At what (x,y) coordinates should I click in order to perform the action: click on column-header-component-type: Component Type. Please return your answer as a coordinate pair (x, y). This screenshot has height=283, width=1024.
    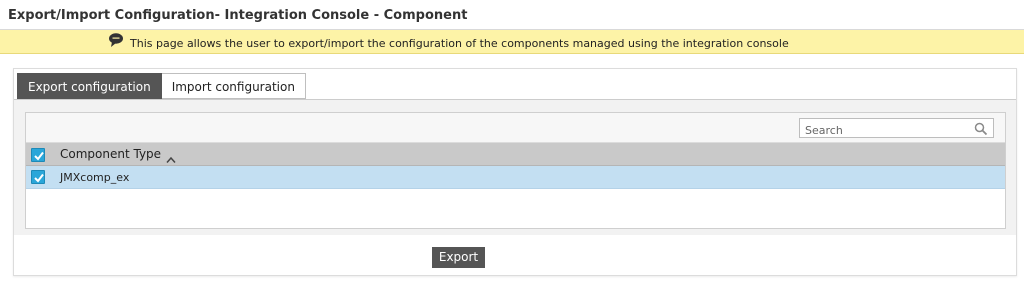
    Looking at the image, I should click on (110, 154).